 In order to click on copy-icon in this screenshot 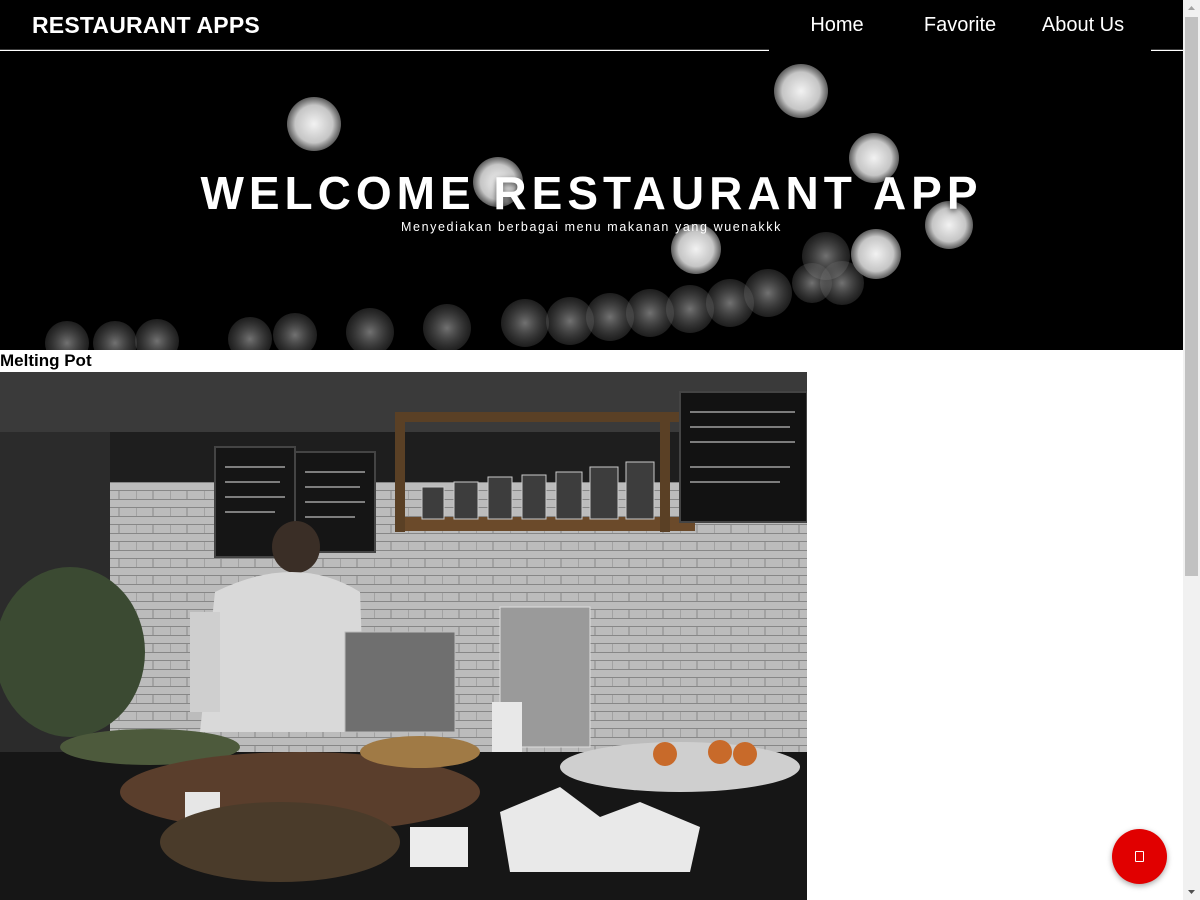, I will do `click(1139, 856)`.